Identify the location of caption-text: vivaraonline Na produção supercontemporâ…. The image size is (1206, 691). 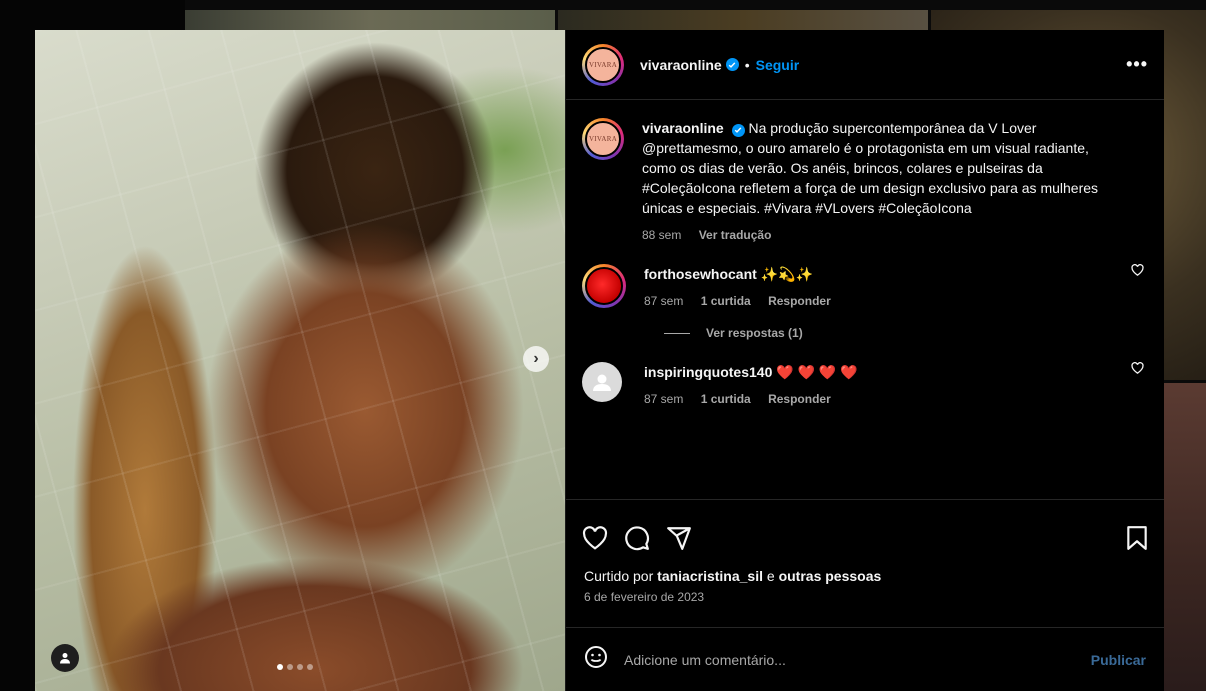
(877, 168).